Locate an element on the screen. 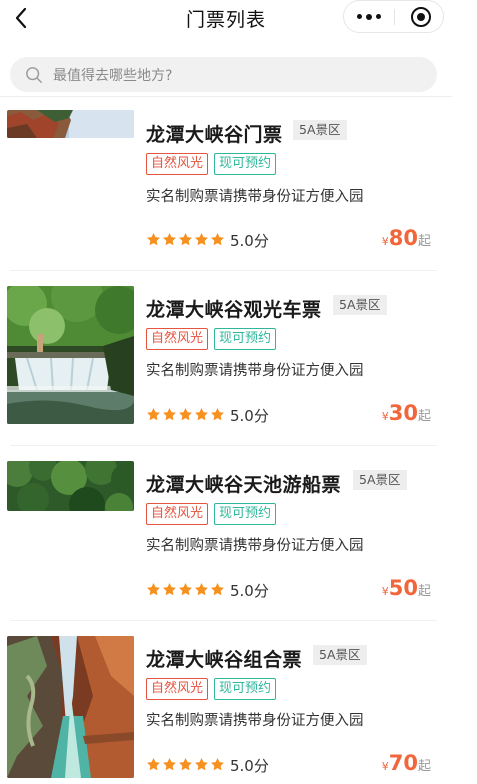 The image size is (477, 784). header-divider is located at coordinates (226, 96).